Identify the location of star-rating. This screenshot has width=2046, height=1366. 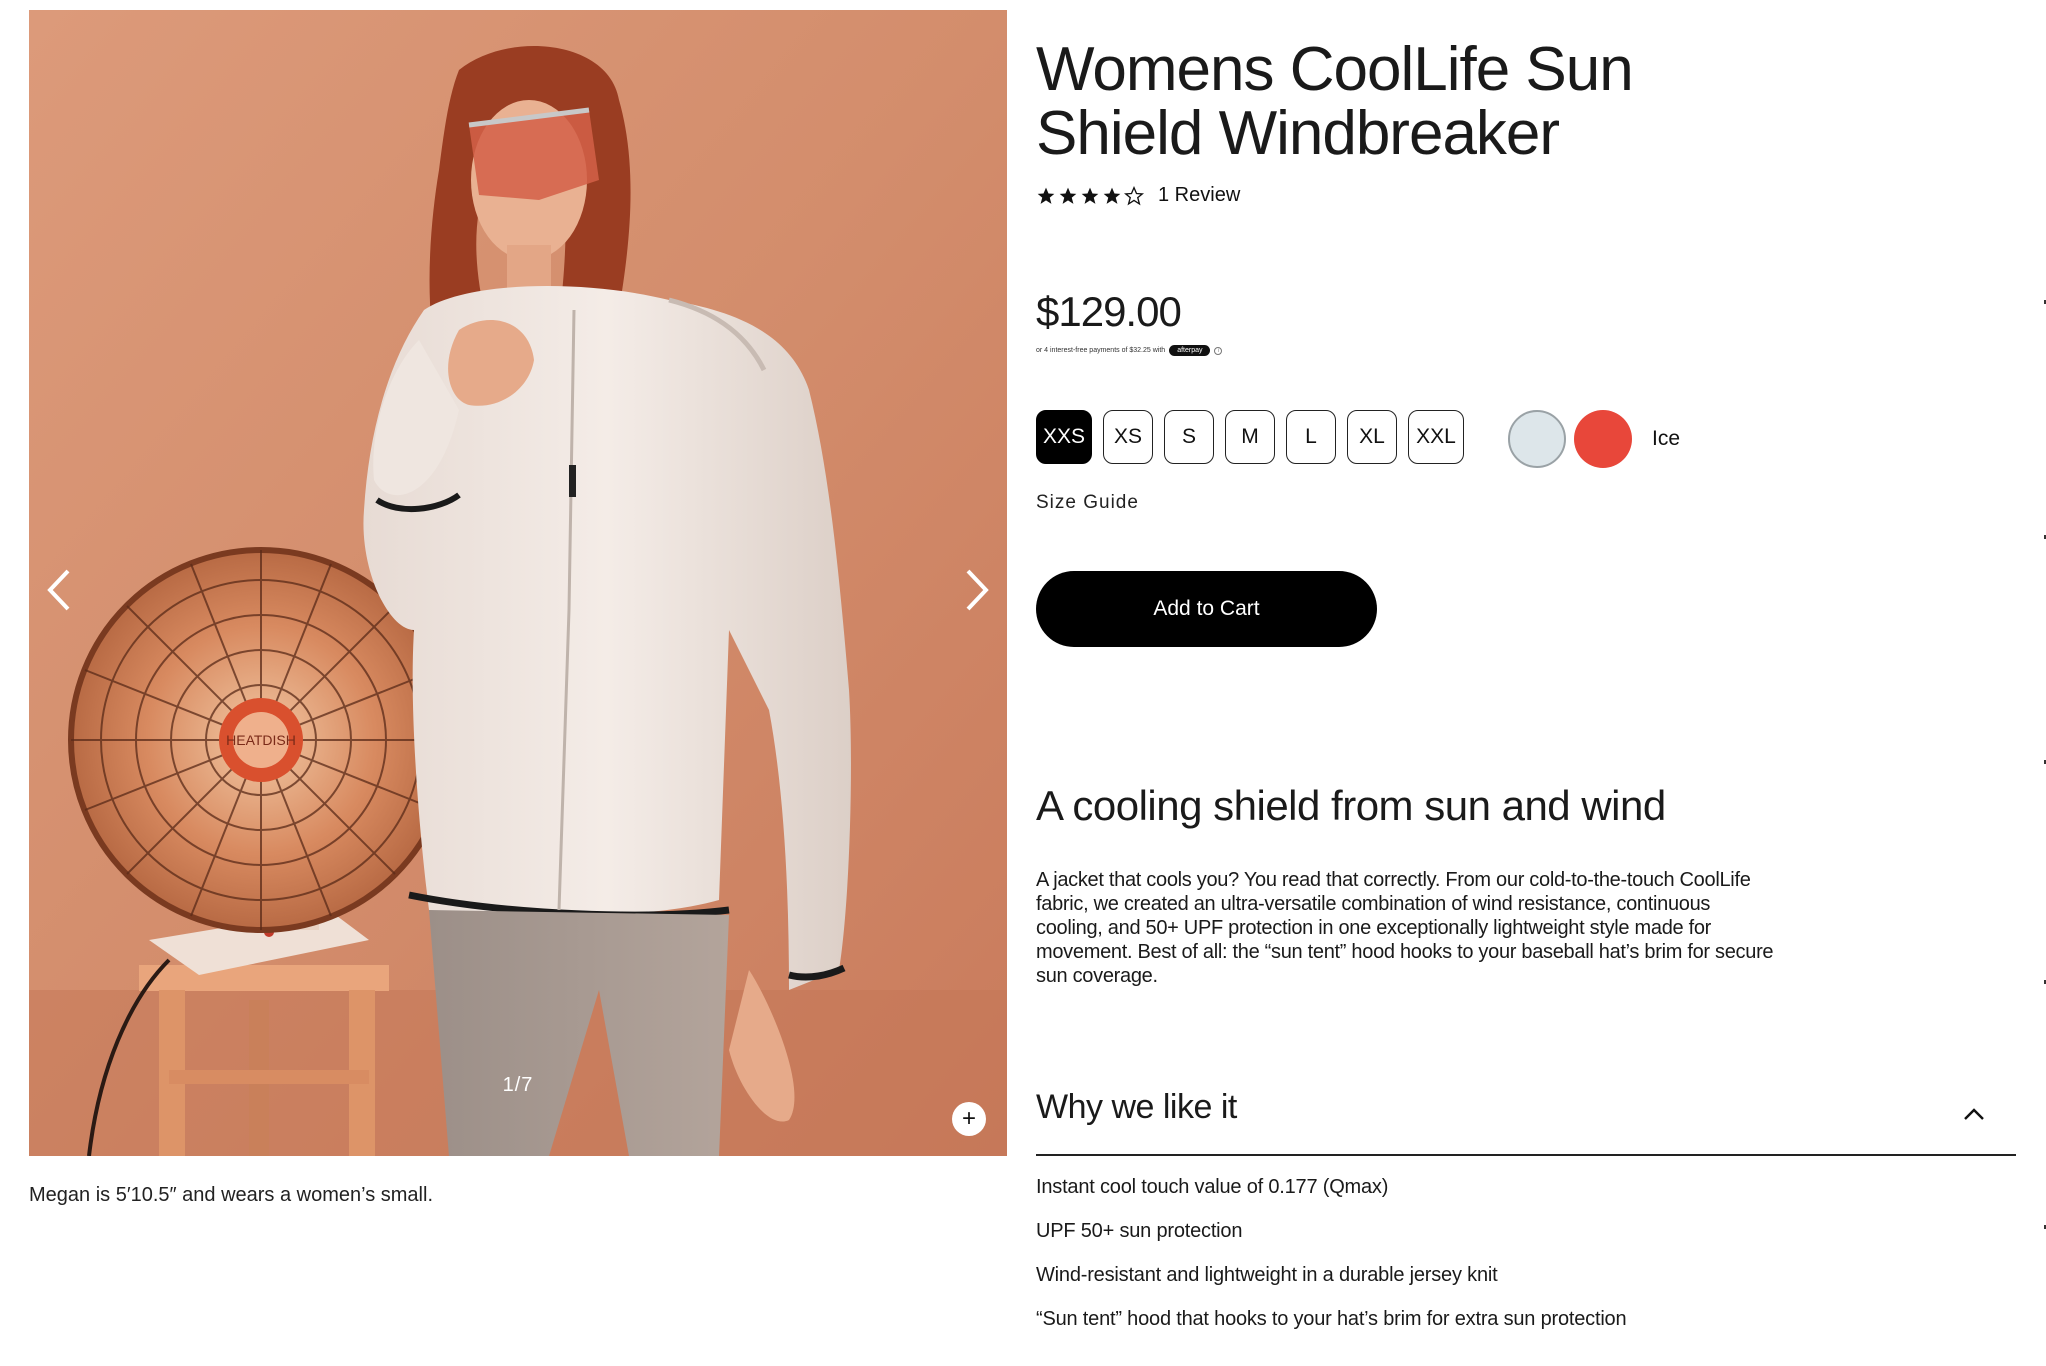
(1090, 195).